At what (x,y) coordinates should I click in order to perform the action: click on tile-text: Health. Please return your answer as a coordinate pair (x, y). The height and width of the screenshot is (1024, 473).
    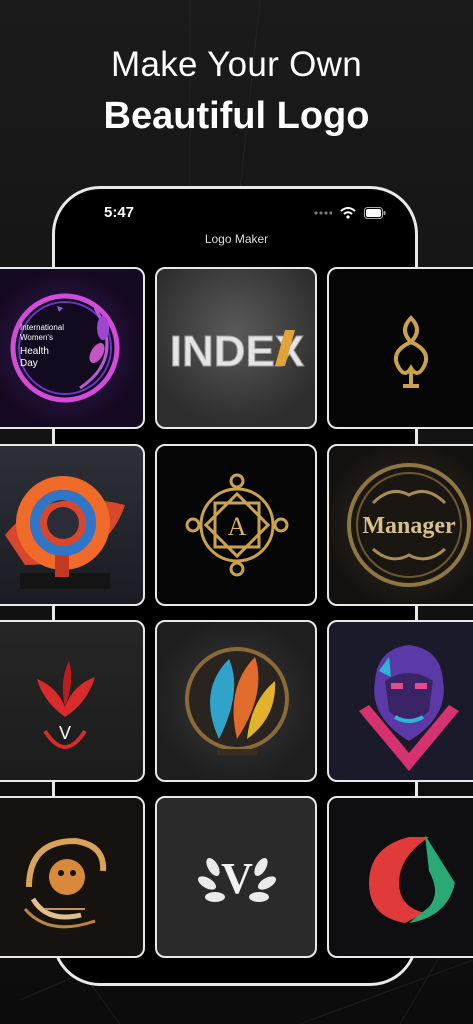
    Looking at the image, I should click on (34, 351).